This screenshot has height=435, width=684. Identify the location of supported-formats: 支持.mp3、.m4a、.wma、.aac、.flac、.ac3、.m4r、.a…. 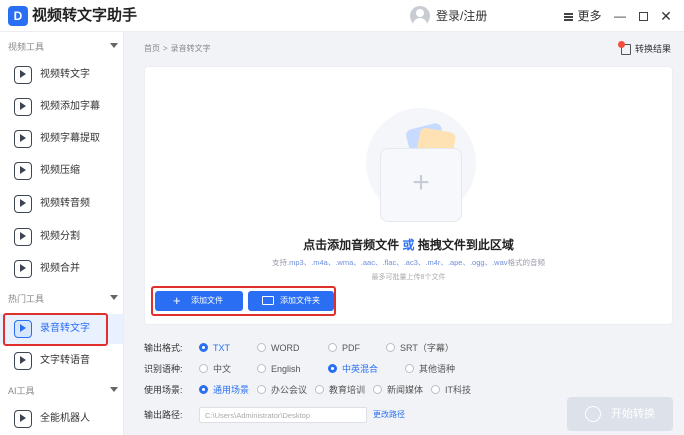
(408, 262).